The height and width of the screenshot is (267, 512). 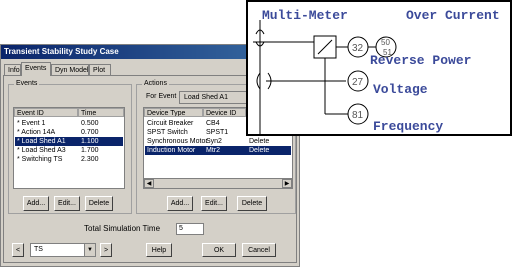 What do you see at coordinates (106, 250) in the screenshot?
I see `next-case-button: >` at bounding box center [106, 250].